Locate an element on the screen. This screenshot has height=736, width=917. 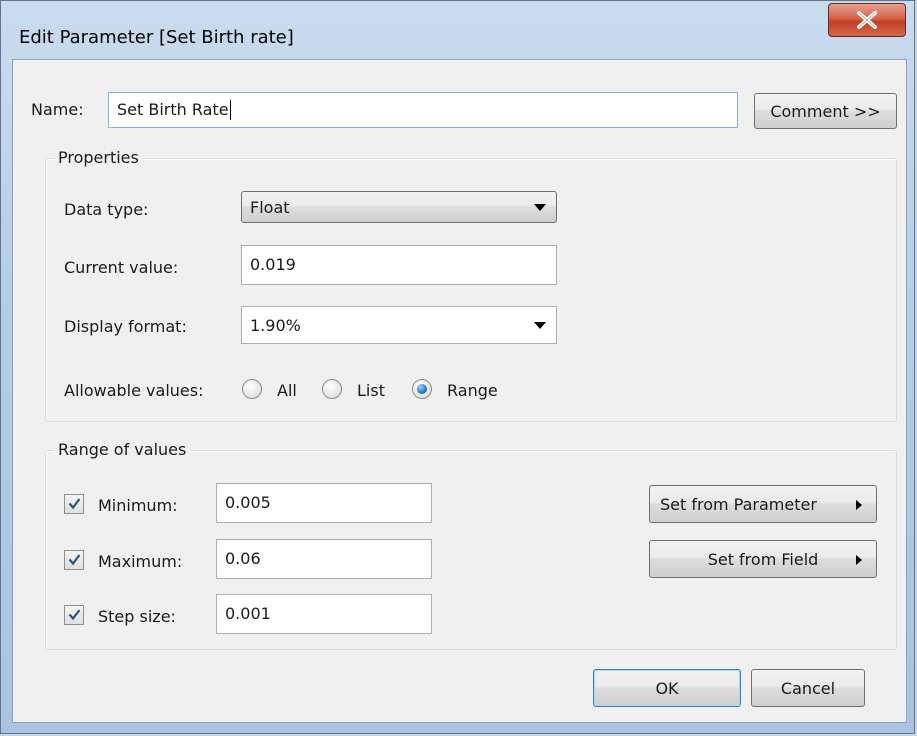
radio-list-label: List is located at coordinates (371, 390).